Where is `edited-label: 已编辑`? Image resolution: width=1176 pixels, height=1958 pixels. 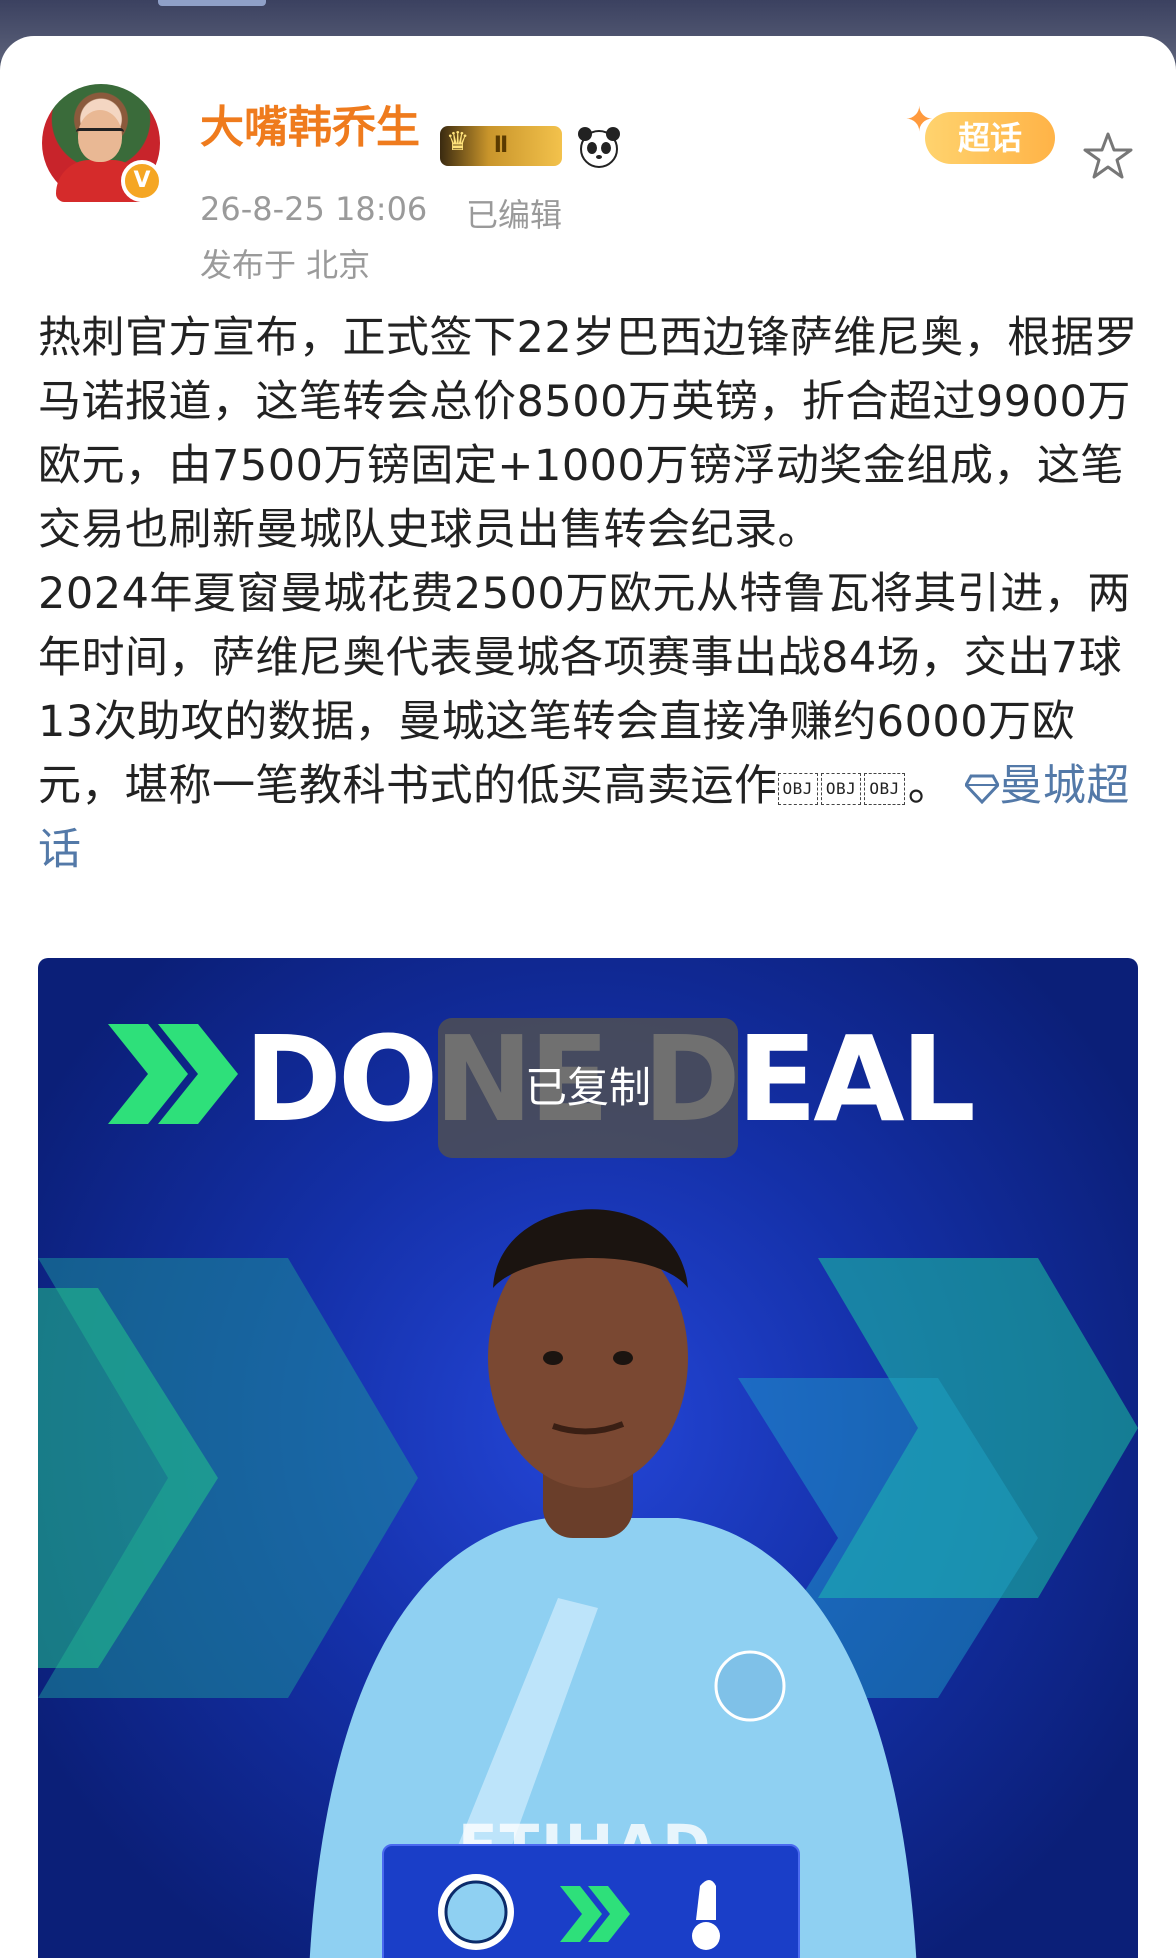
edited-label: 已编辑 is located at coordinates (514, 215).